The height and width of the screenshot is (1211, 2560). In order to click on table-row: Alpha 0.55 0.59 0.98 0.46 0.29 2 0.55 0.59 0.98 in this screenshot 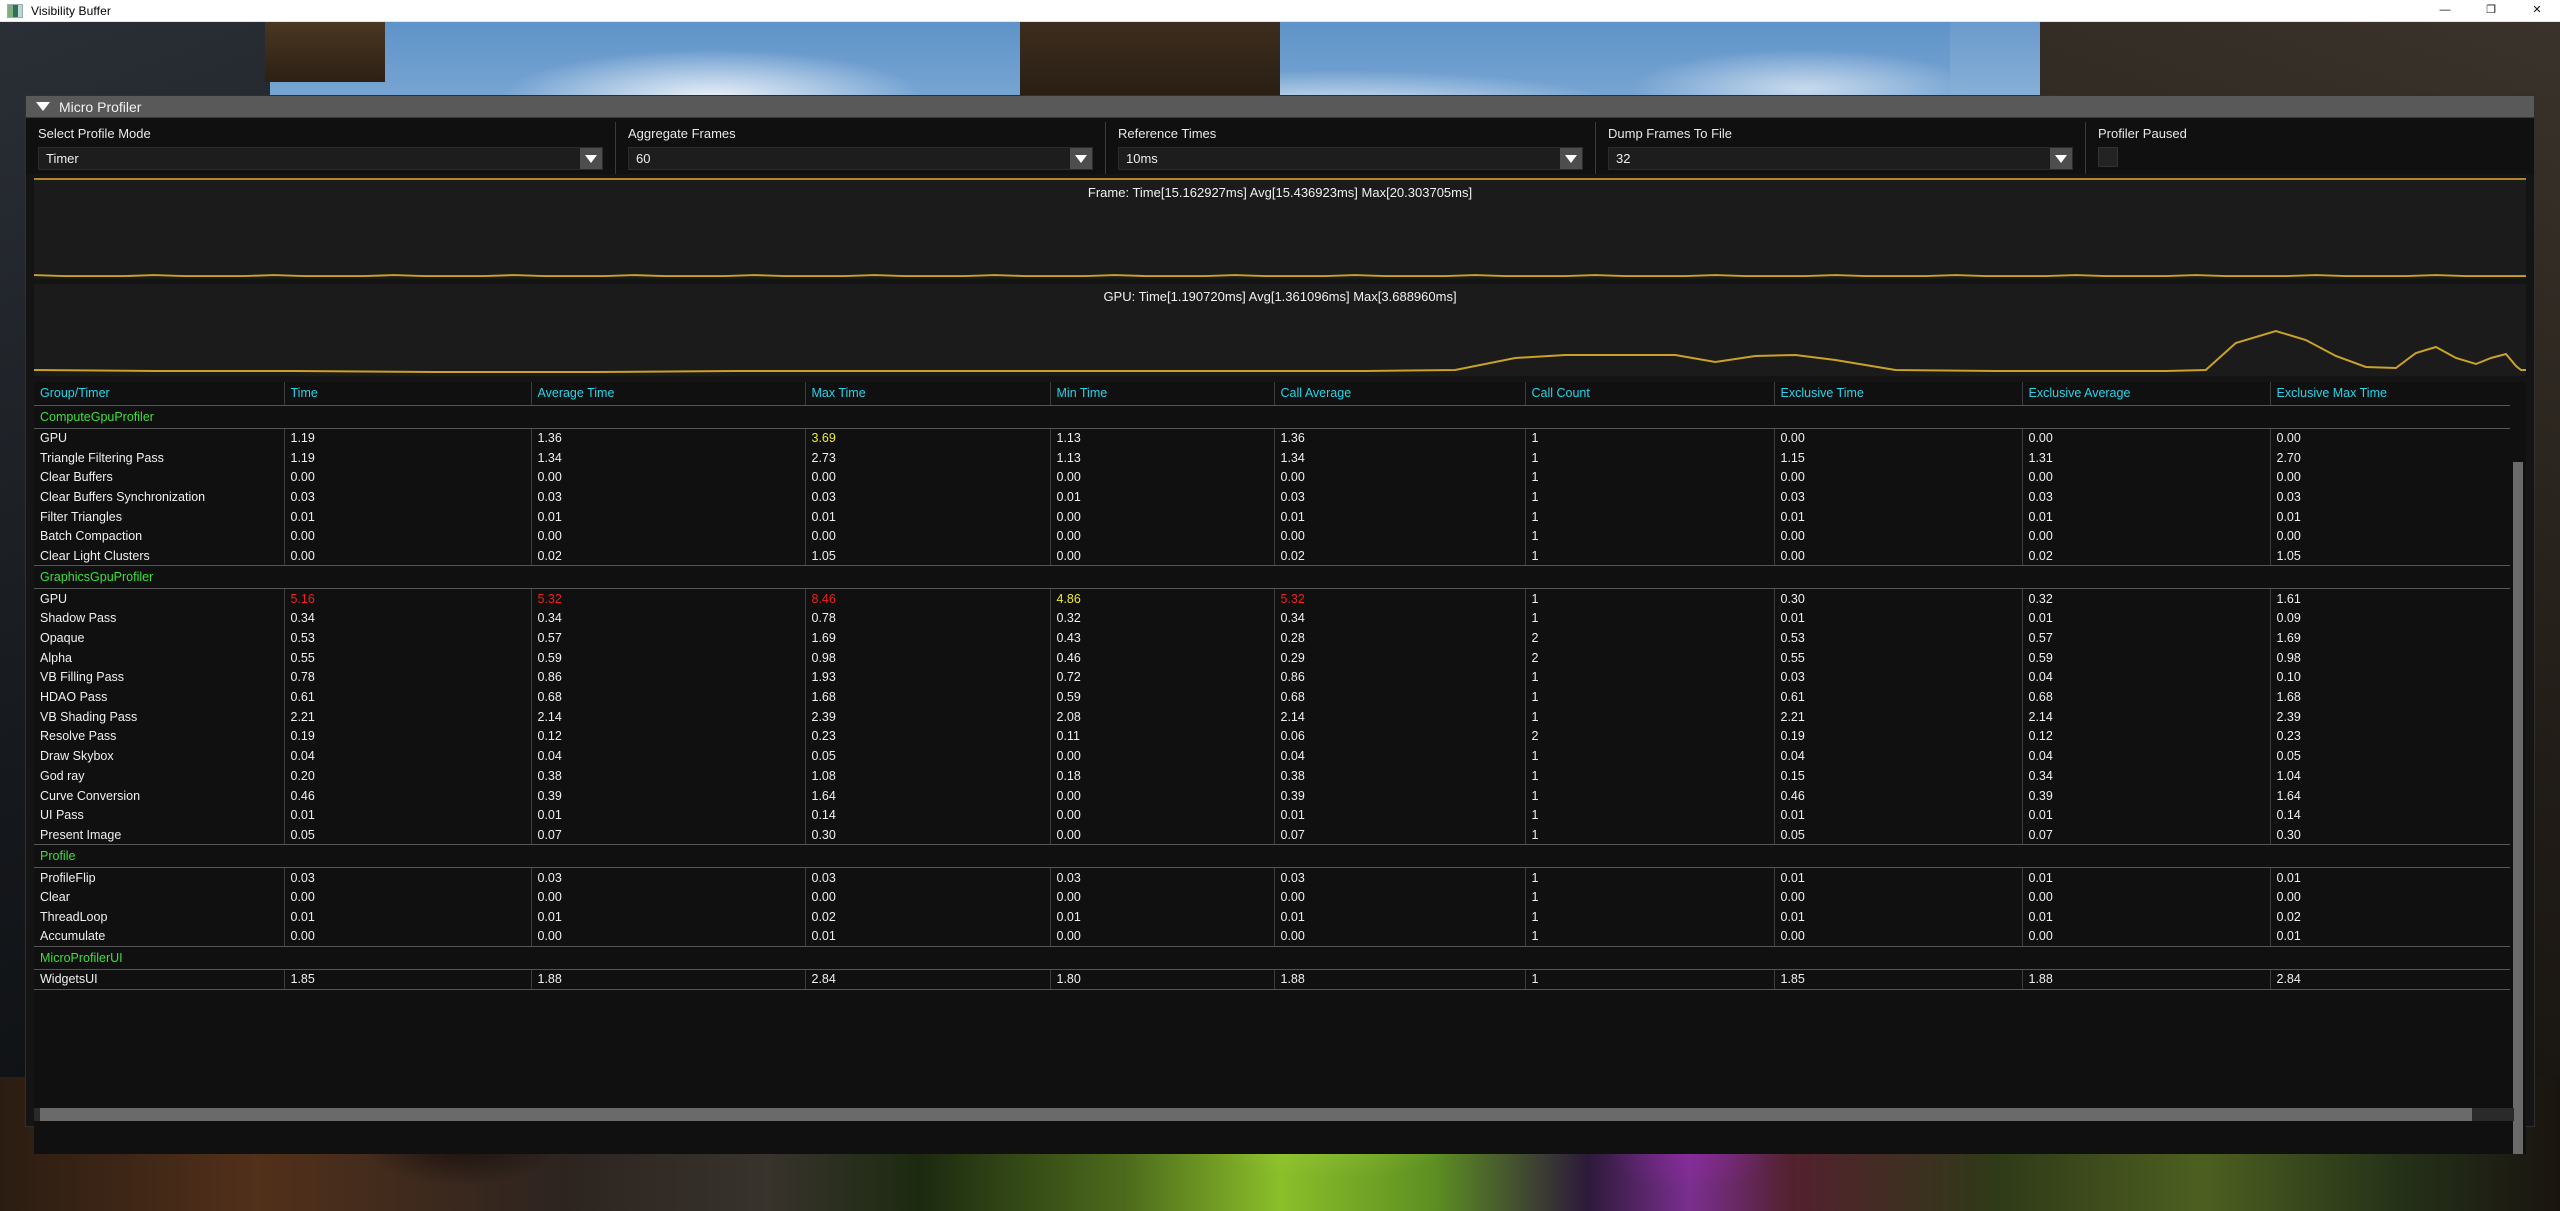, I will do `click(1272, 657)`.